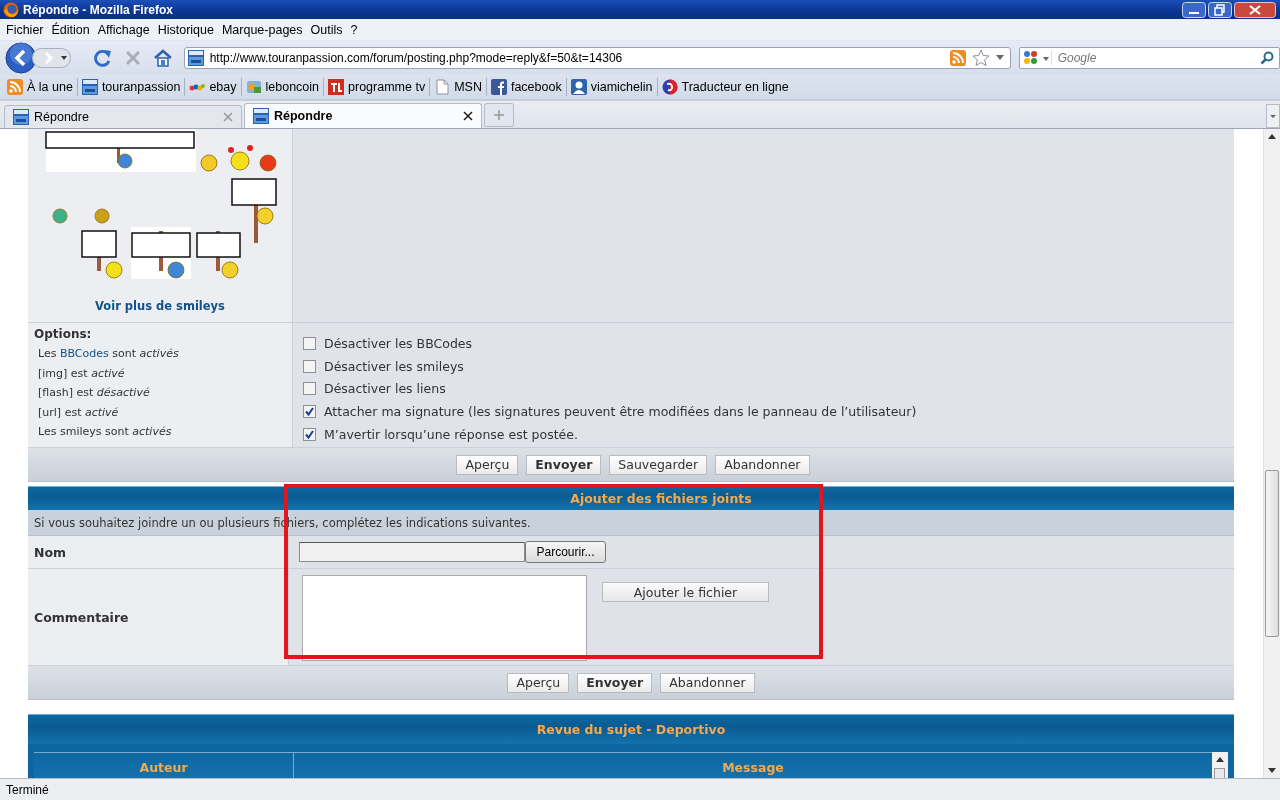 The height and width of the screenshot is (800, 1280). What do you see at coordinates (451, 435) in the screenshot?
I see `checkbox-label: M’avertir lorsqu’une réponse est postée.` at bounding box center [451, 435].